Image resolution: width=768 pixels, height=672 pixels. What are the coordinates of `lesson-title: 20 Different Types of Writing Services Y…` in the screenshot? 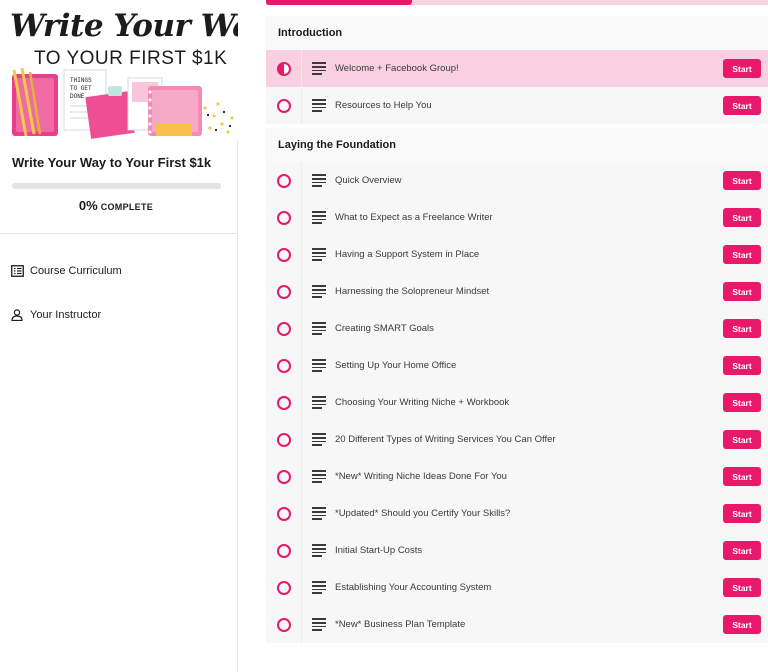 It's located at (445, 439).